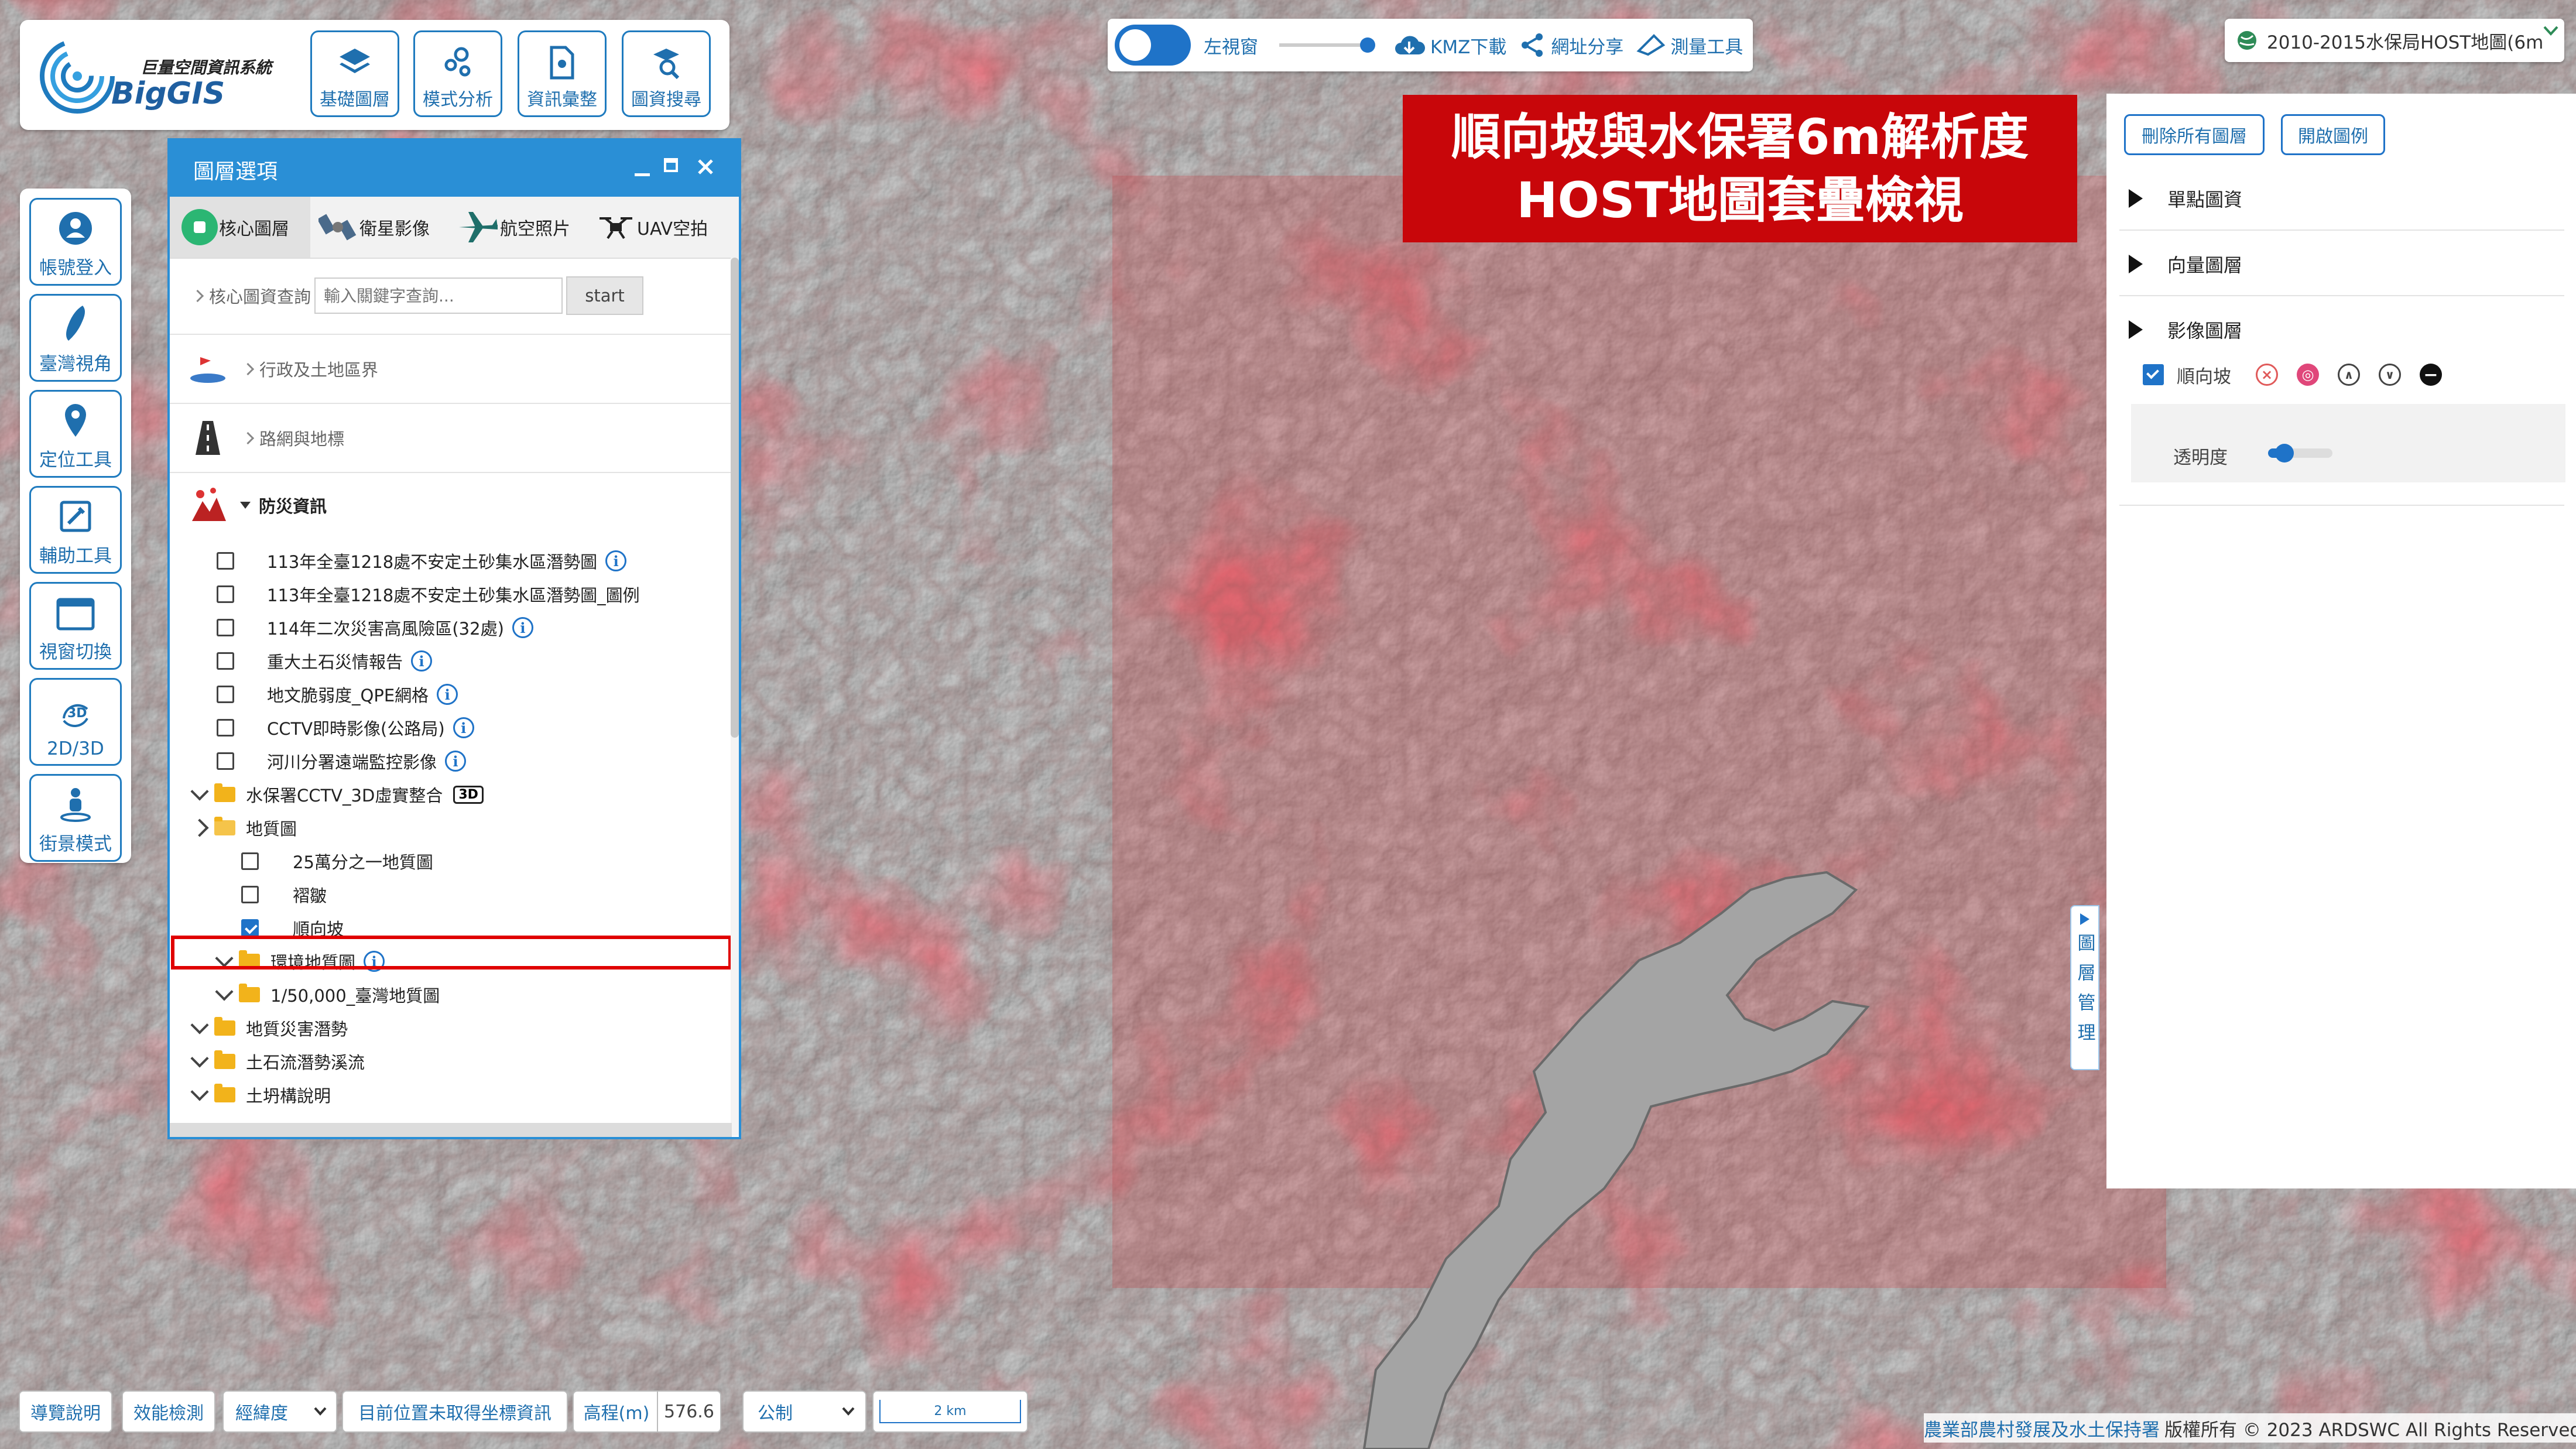 The height and width of the screenshot is (1449, 2576). I want to click on vertical-scrollbar-thumb, so click(735, 498).